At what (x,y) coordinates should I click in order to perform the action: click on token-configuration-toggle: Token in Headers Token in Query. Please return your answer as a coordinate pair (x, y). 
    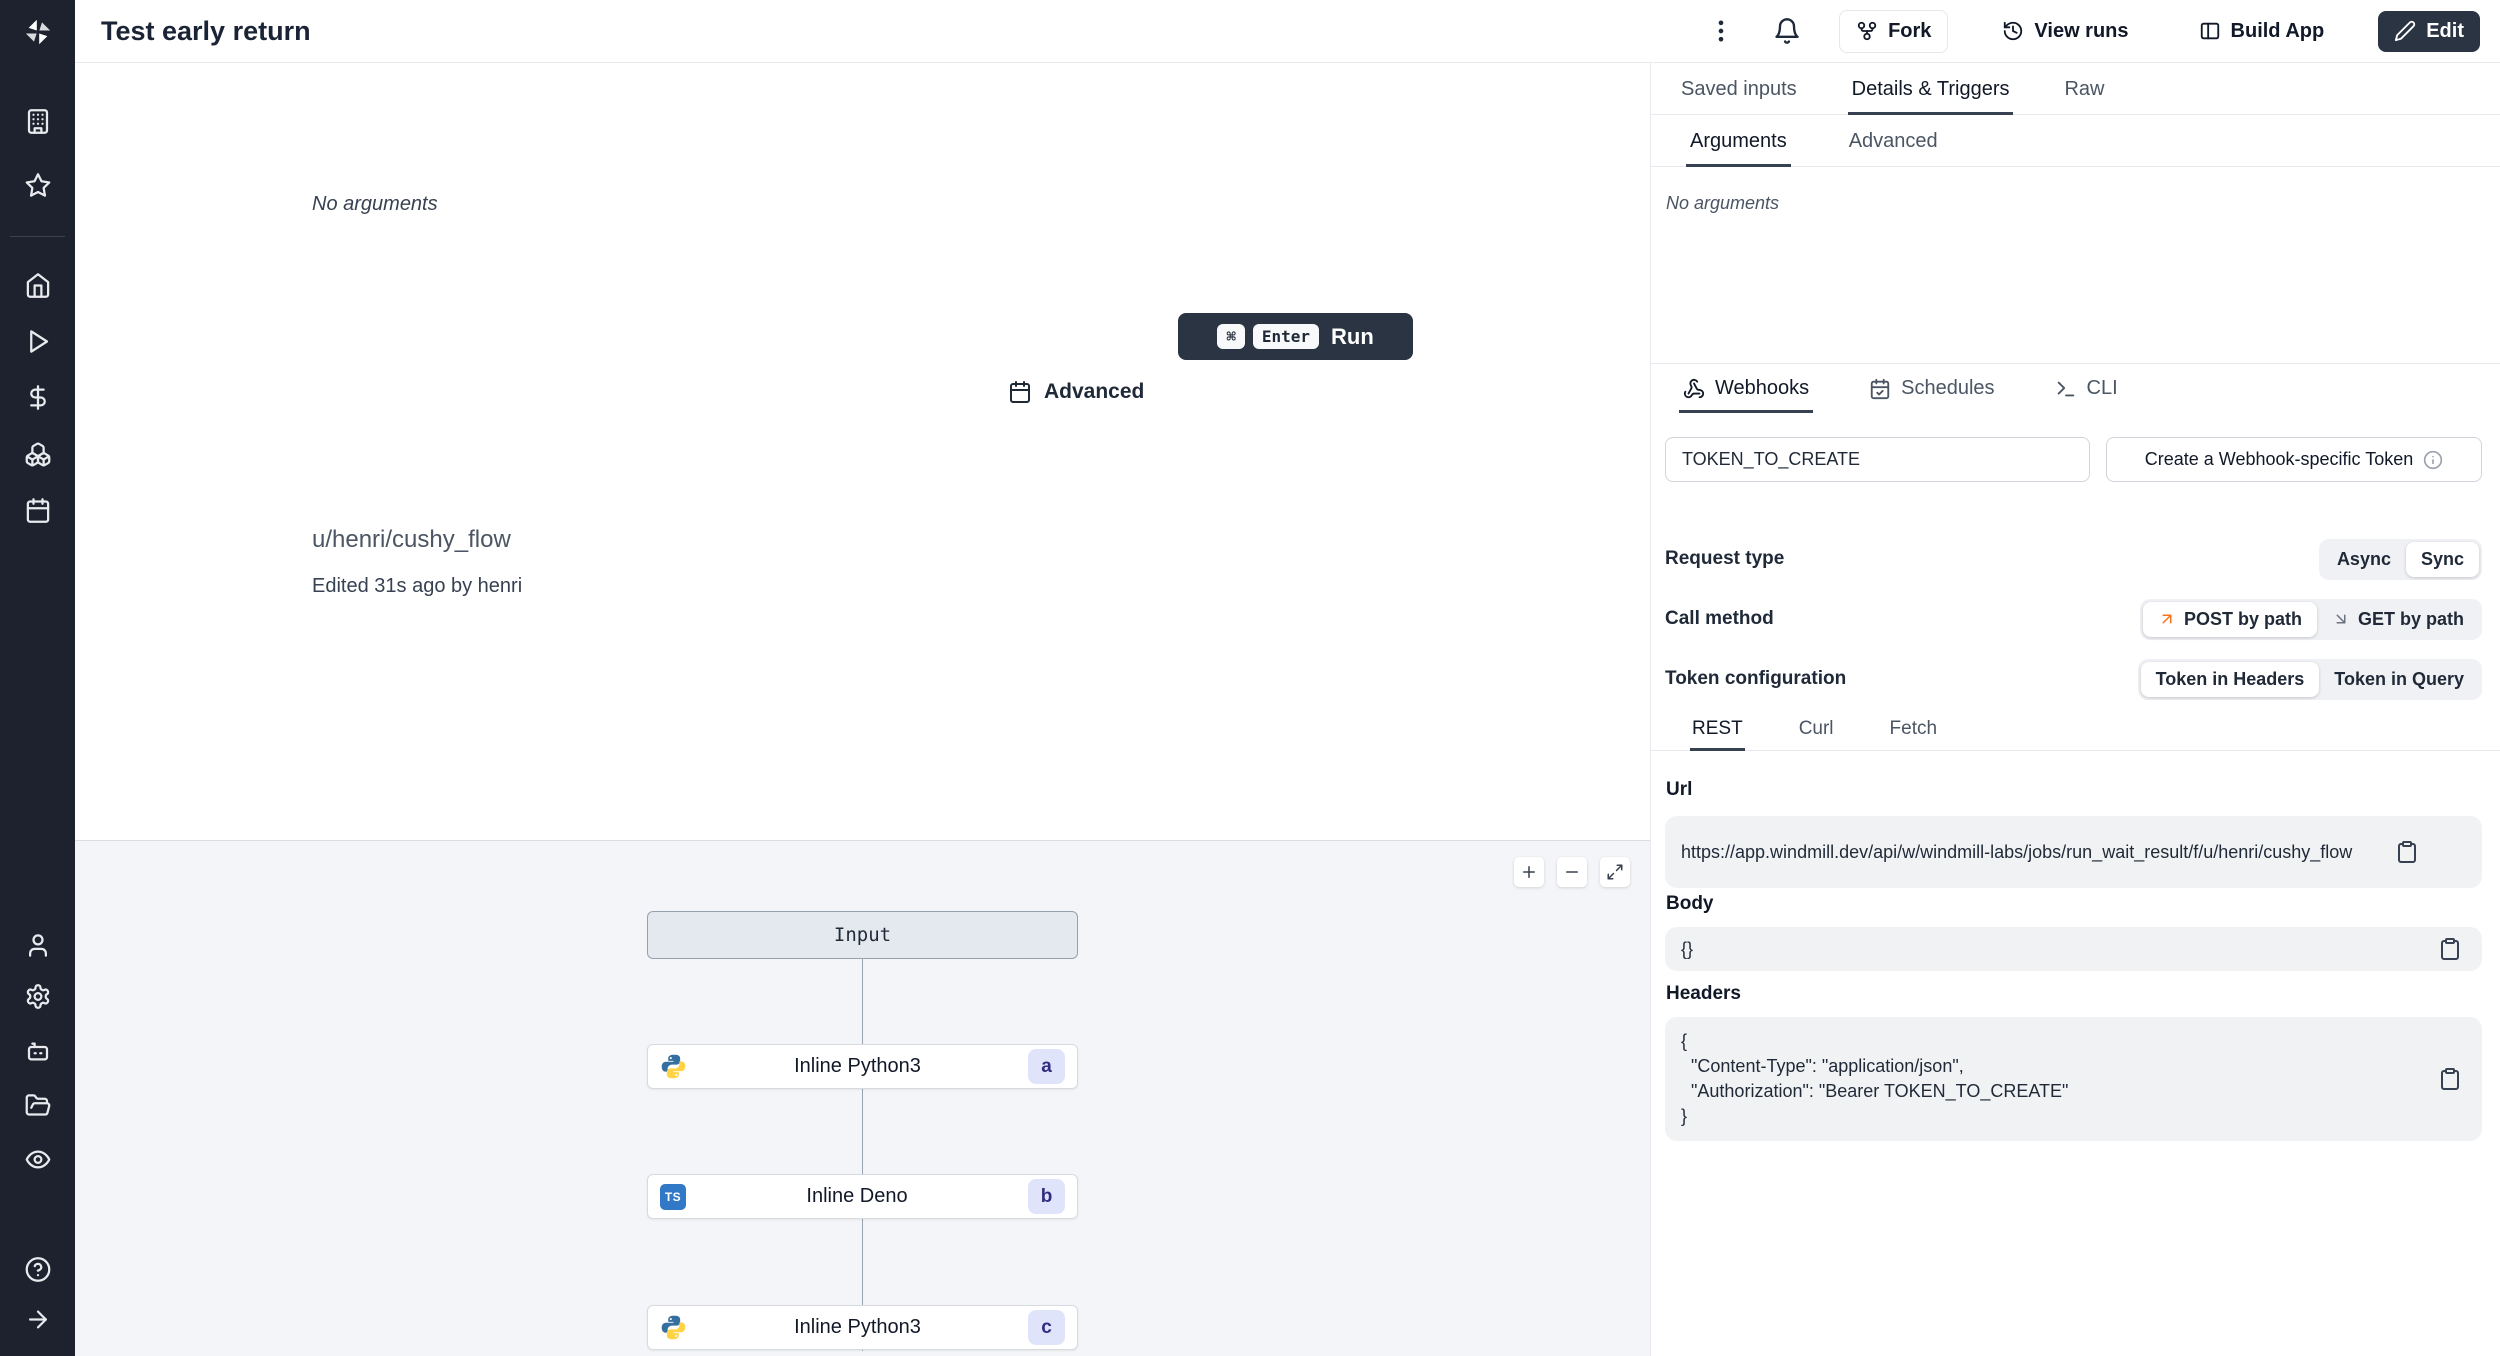
    Looking at the image, I should click on (2309, 679).